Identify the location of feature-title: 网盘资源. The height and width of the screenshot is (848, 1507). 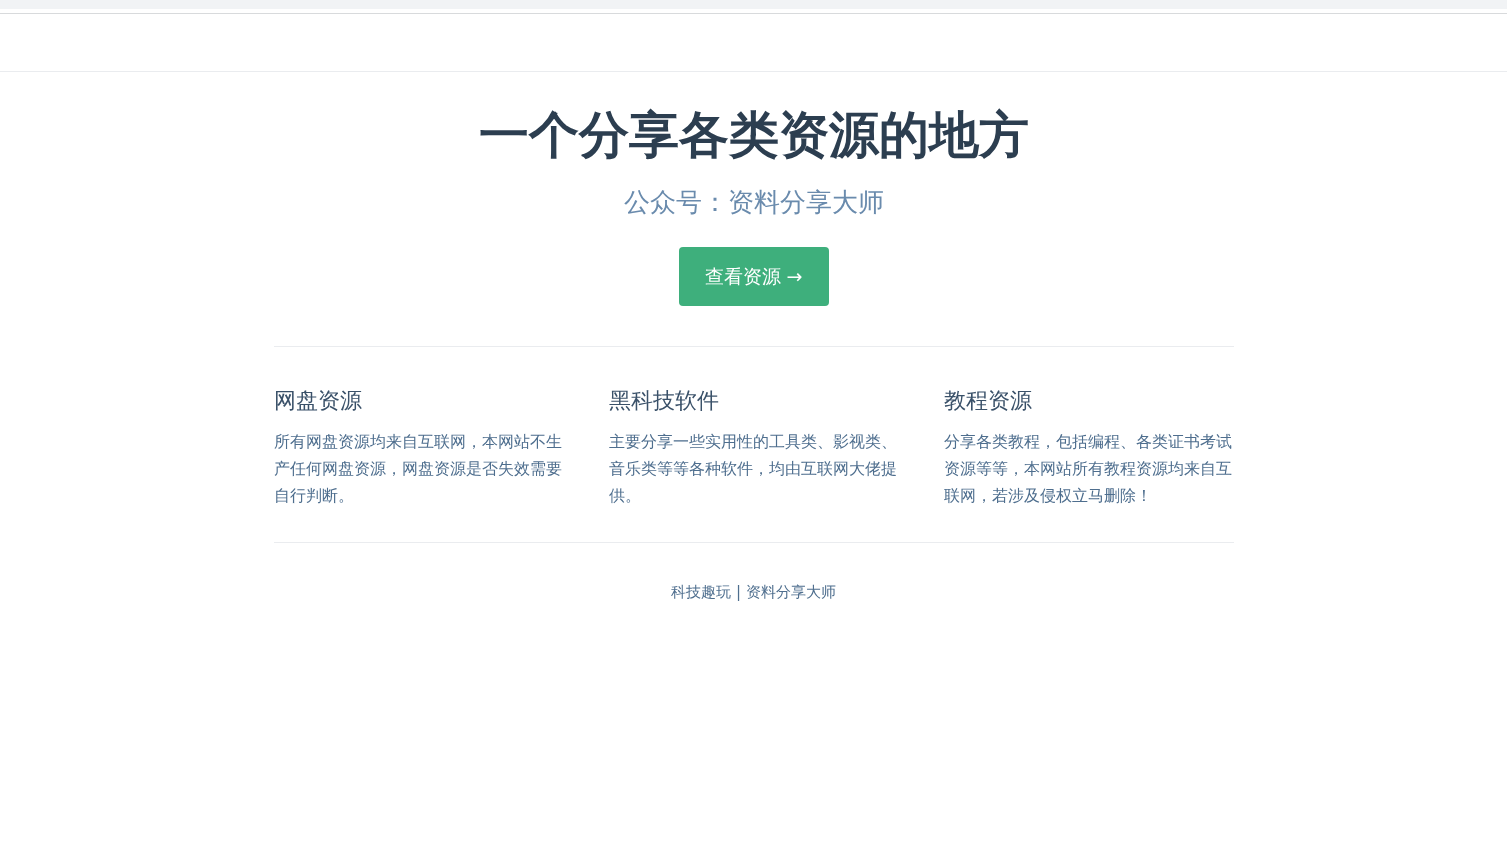
(318, 401).